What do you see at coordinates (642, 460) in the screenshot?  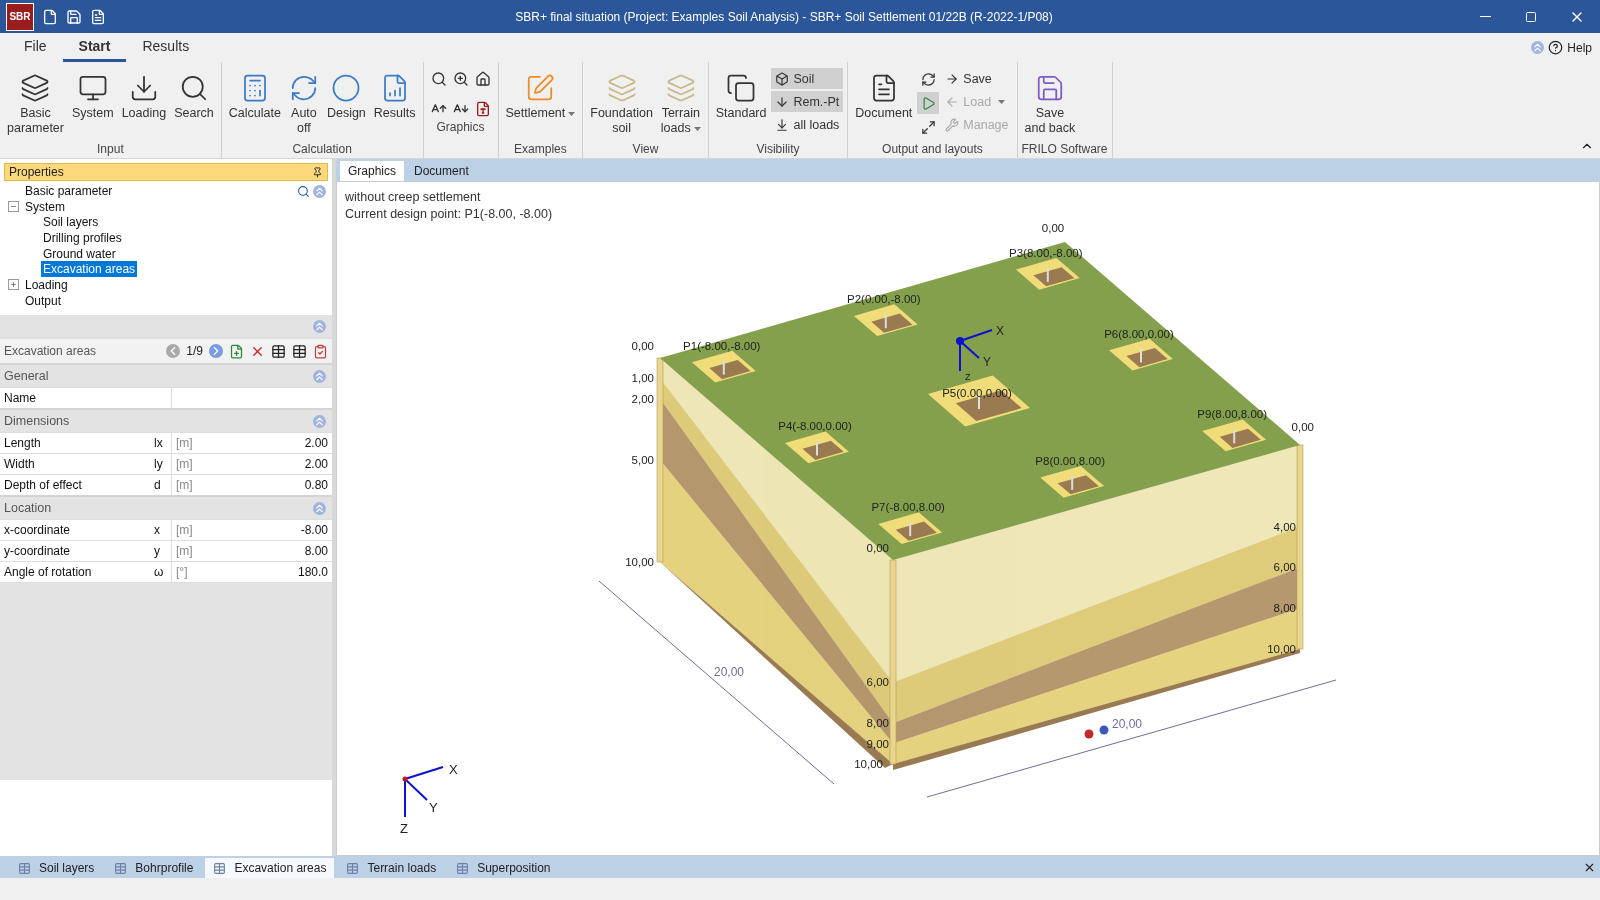 I see `depth-label: 5,00` at bounding box center [642, 460].